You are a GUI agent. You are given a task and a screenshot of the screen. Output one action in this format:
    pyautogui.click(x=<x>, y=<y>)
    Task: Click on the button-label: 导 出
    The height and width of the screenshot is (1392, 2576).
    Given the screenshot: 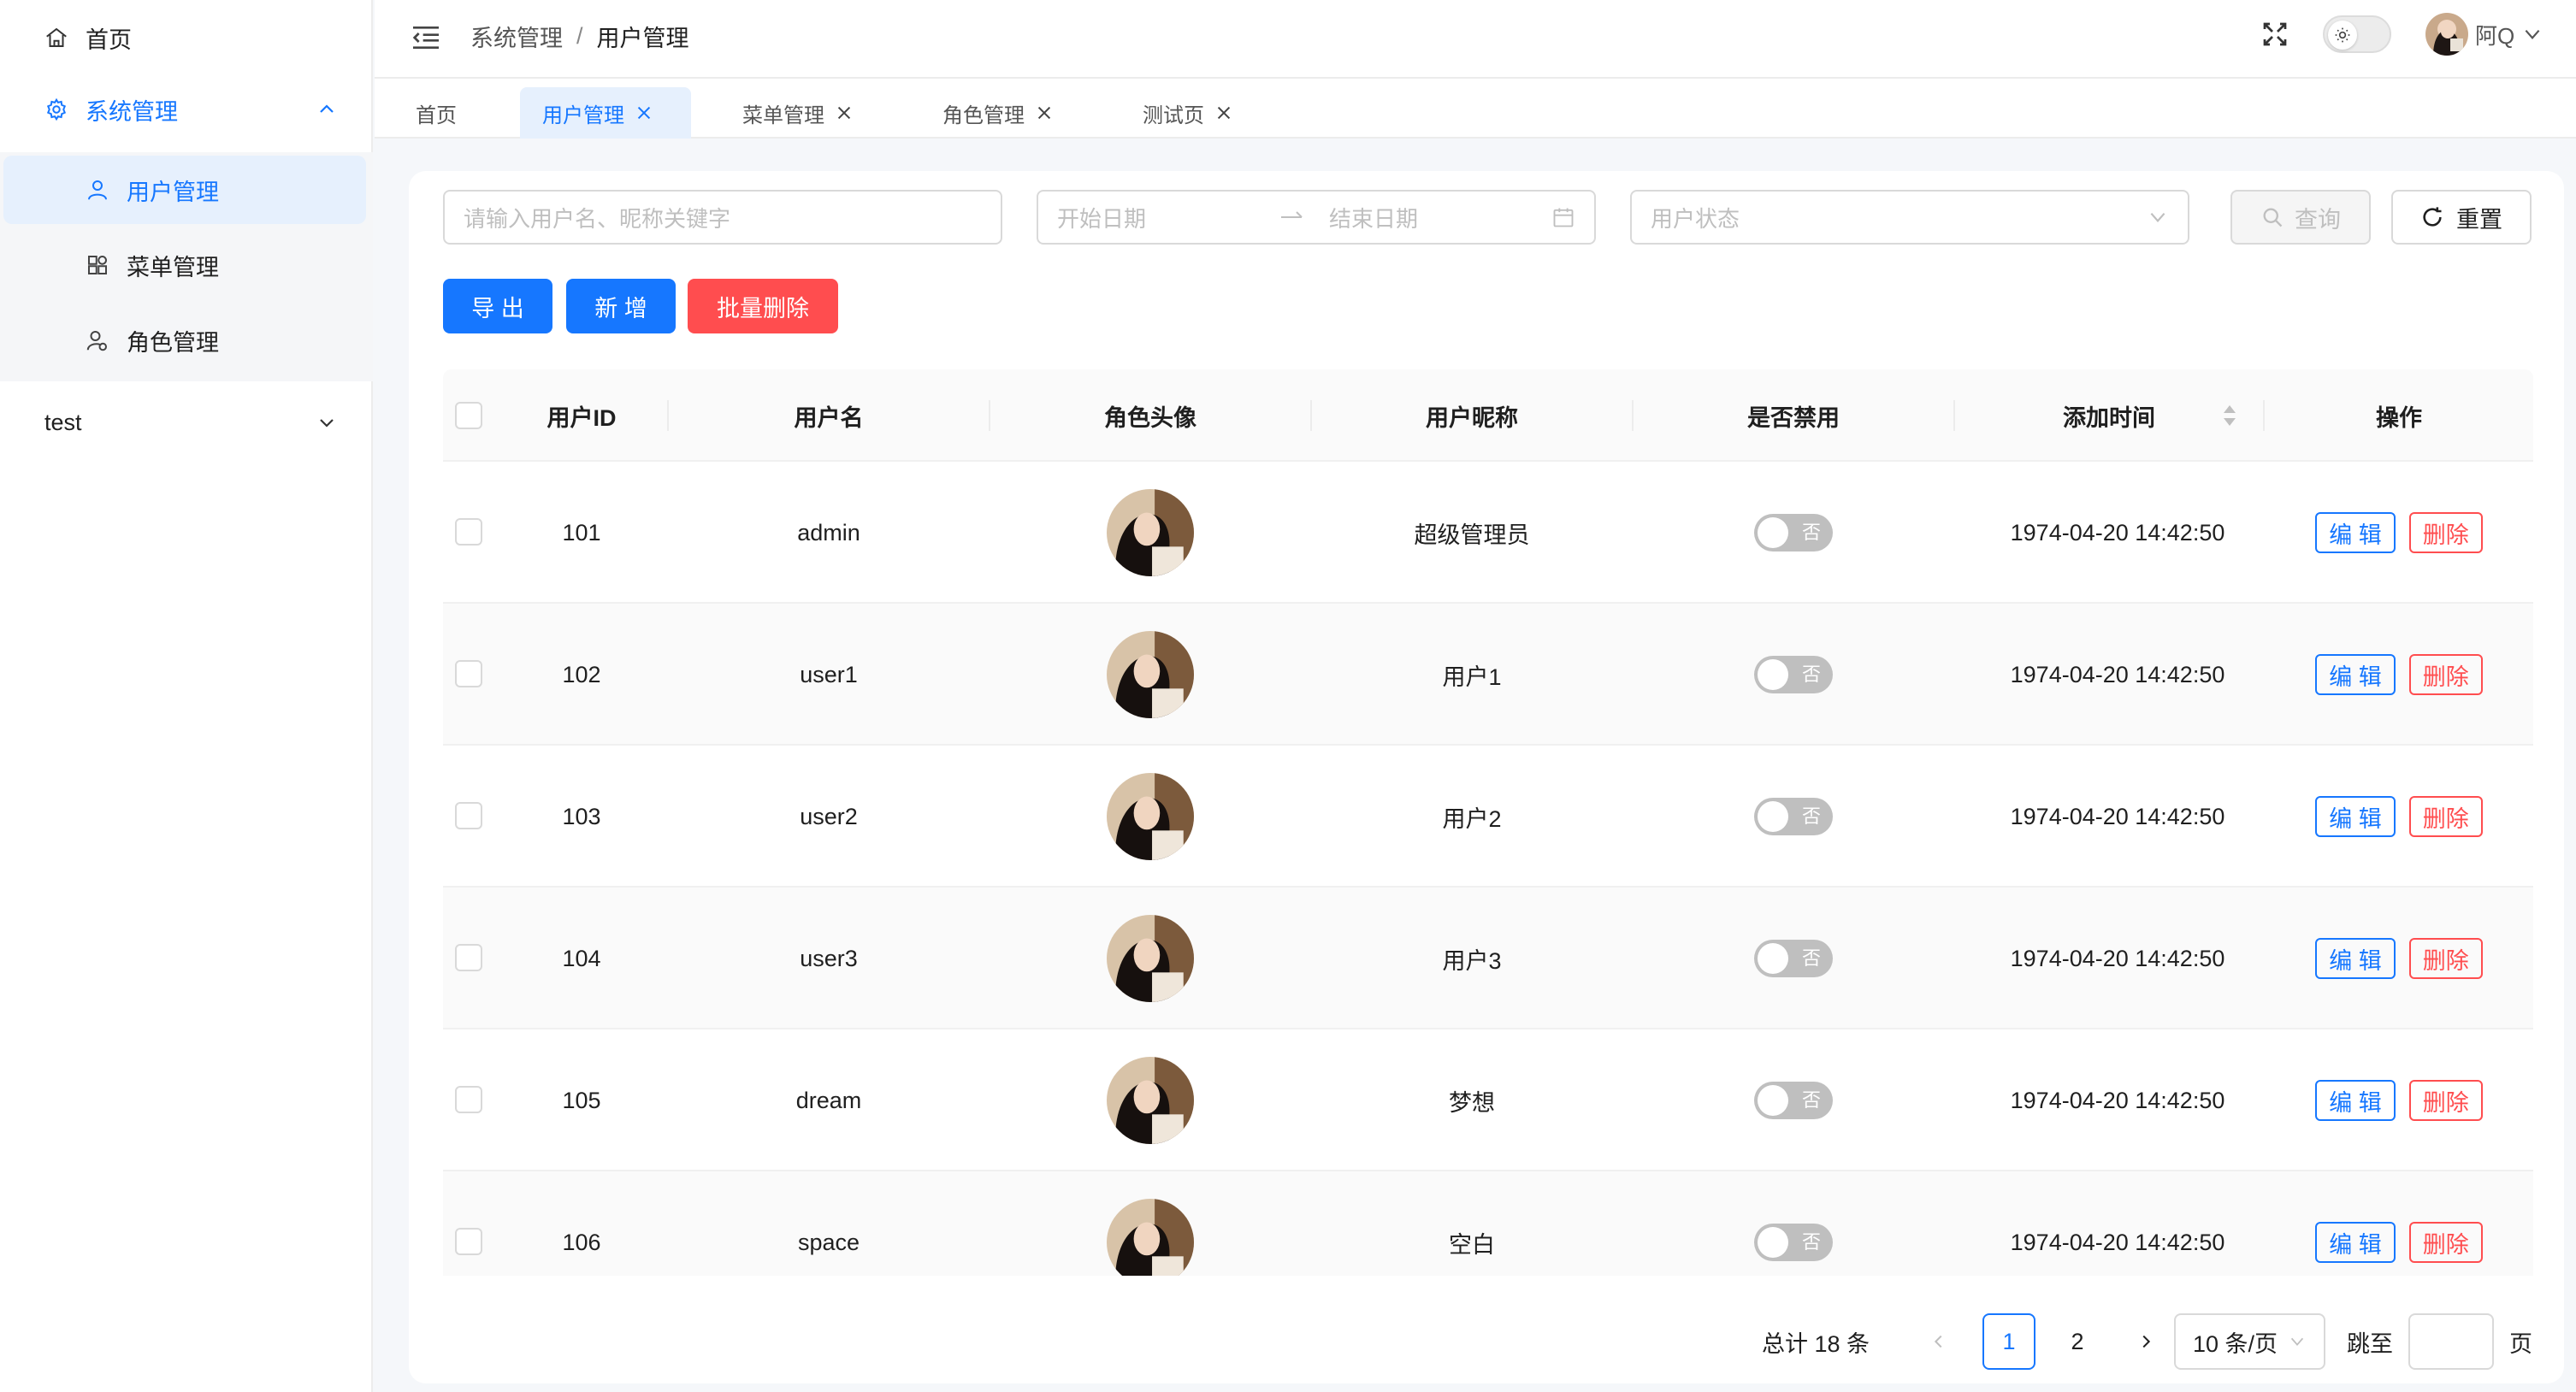 What is the action you would take?
    pyautogui.click(x=497, y=308)
    